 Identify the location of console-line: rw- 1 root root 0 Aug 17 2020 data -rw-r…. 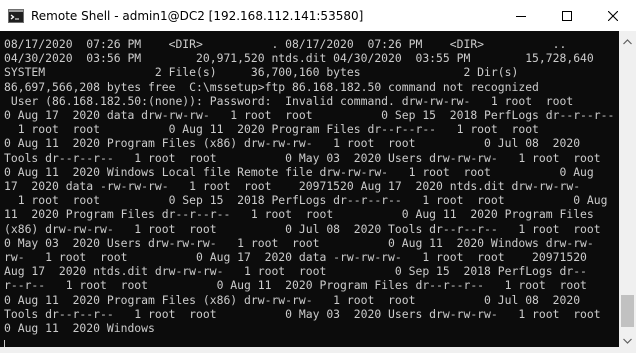
(295, 257).